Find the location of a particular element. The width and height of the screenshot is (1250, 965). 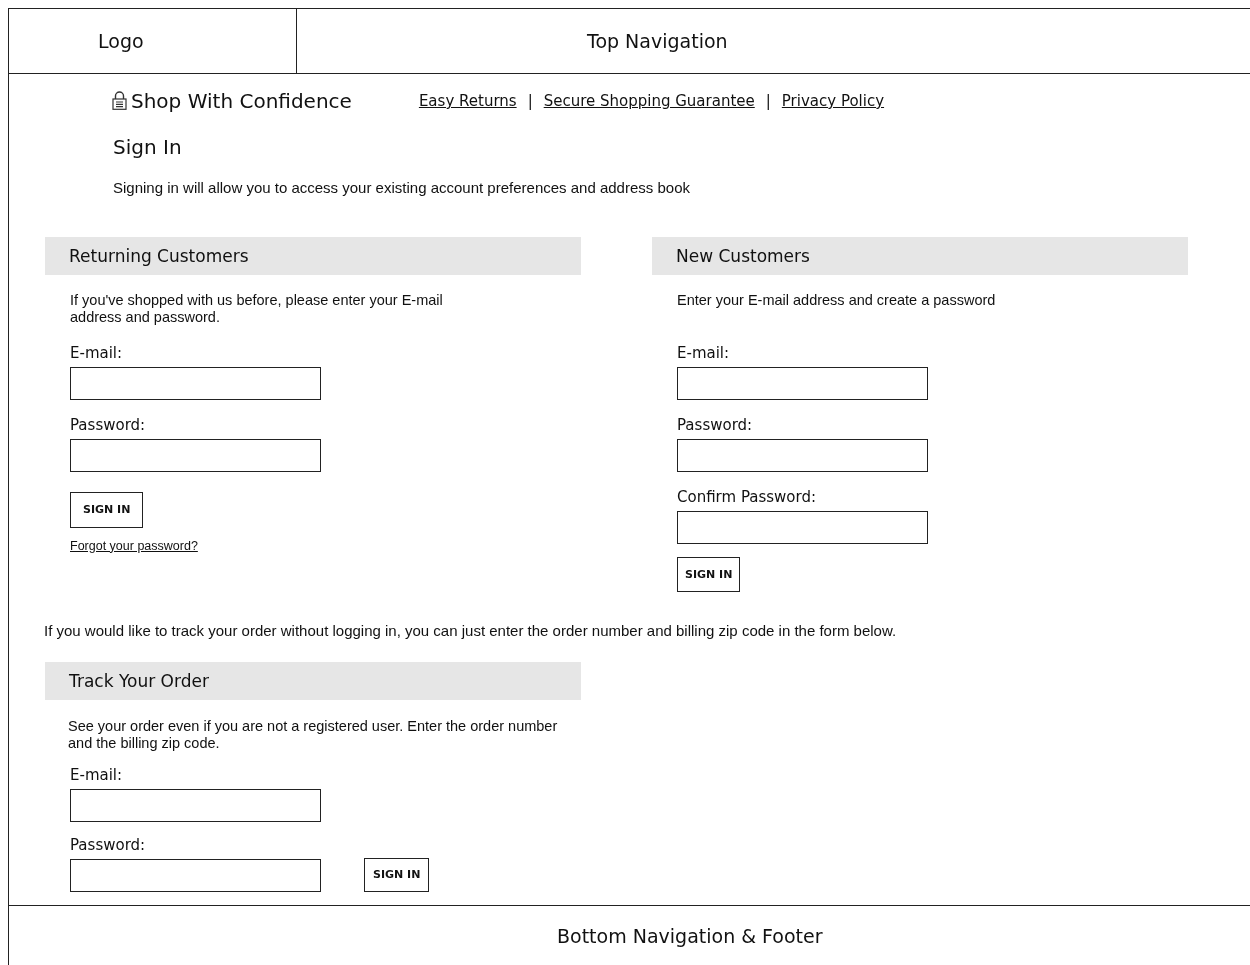

trust-link: Easy Returns is located at coordinates (467, 100).